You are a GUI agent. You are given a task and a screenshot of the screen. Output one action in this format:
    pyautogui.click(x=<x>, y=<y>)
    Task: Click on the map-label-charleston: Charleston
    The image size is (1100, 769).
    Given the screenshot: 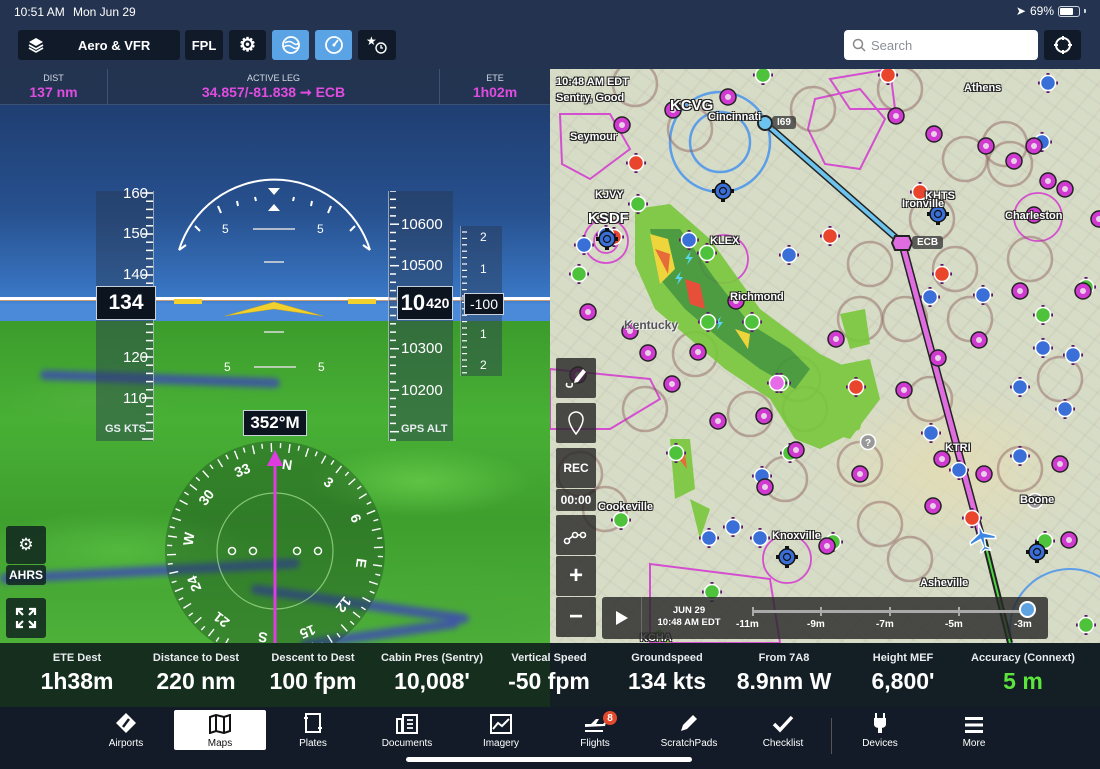 What is the action you would take?
    pyautogui.click(x=1033, y=216)
    